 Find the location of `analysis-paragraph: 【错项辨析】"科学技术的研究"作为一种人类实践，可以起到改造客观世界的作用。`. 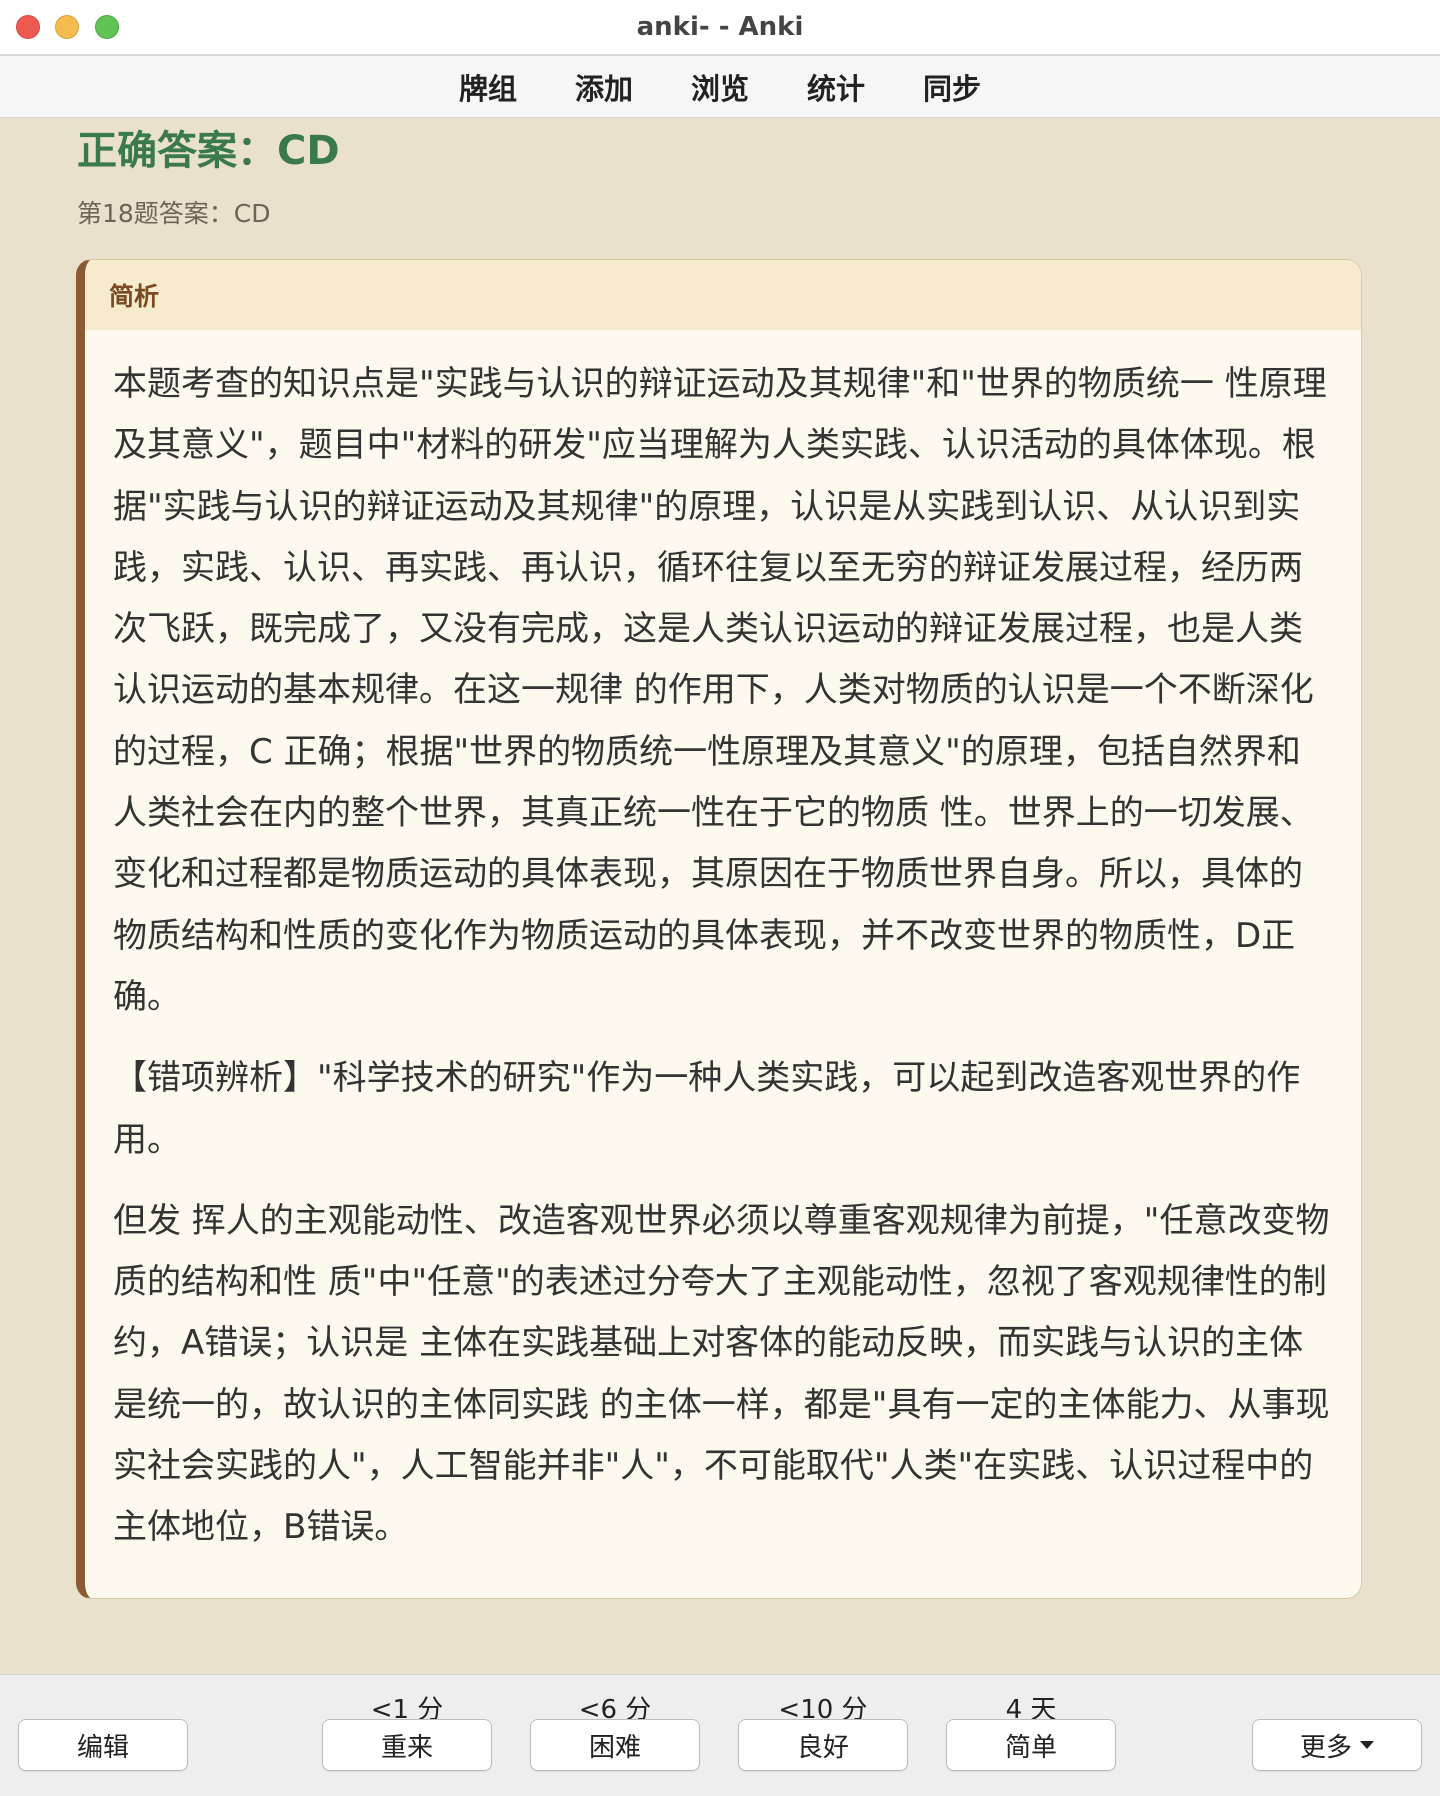

analysis-paragraph: 【错项辨析】"科学技术的研究"作为一种人类实践，可以起到改造客观世界的作用。 is located at coordinates (707, 1109).